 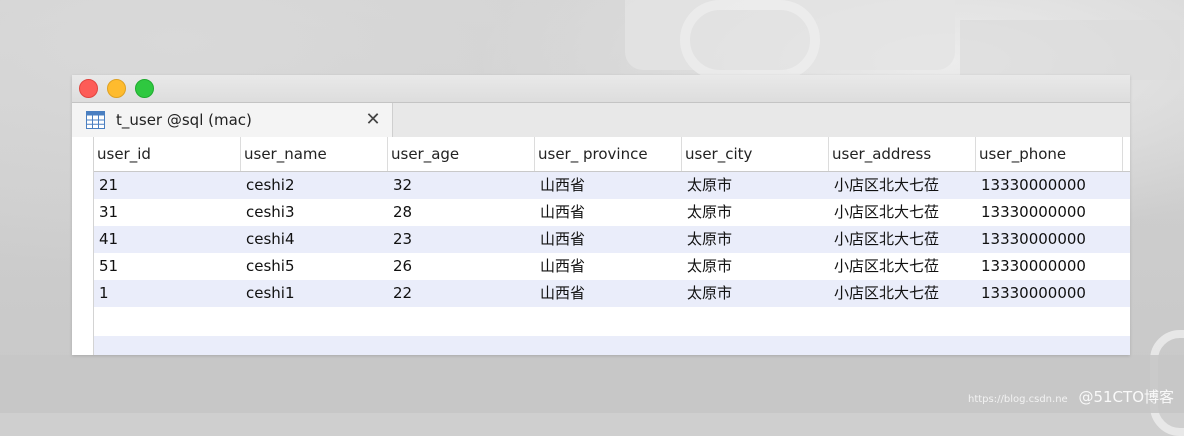 What do you see at coordinates (317, 212) in the screenshot?
I see `table-cell: ceshi3` at bounding box center [317, 212].